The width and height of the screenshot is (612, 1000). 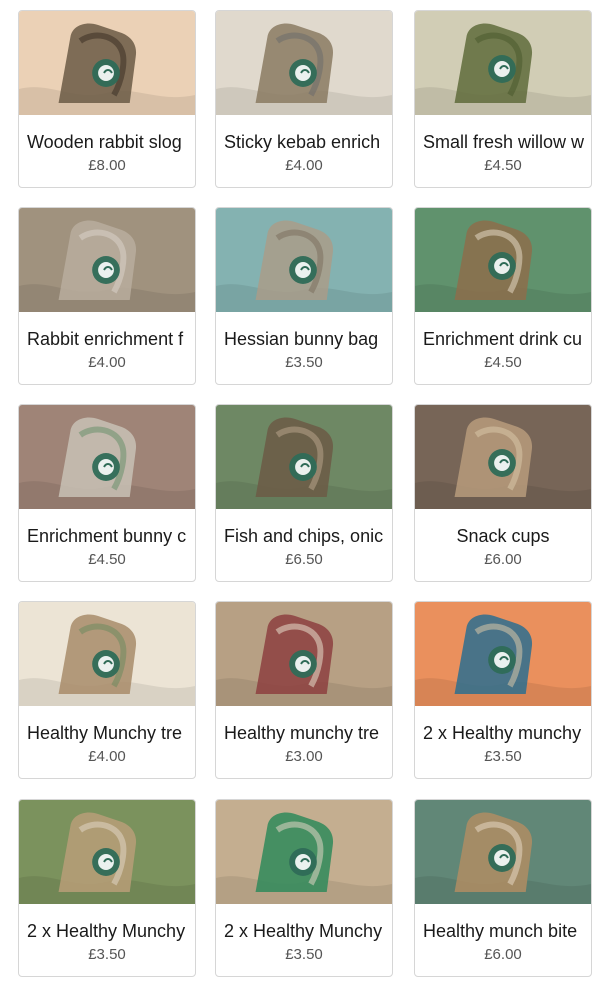 I want to click on product-card: Fish and chips, onic £6.50, so click(x=304, y=493).